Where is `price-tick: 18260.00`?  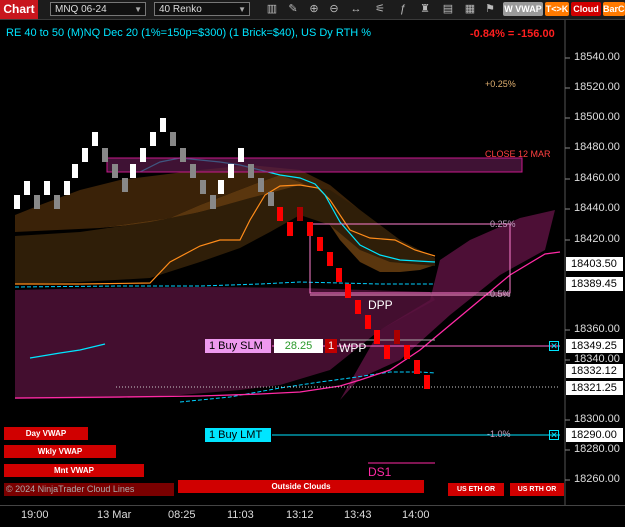 price-tick: 18260.00 is located at coordinates (597, 479).